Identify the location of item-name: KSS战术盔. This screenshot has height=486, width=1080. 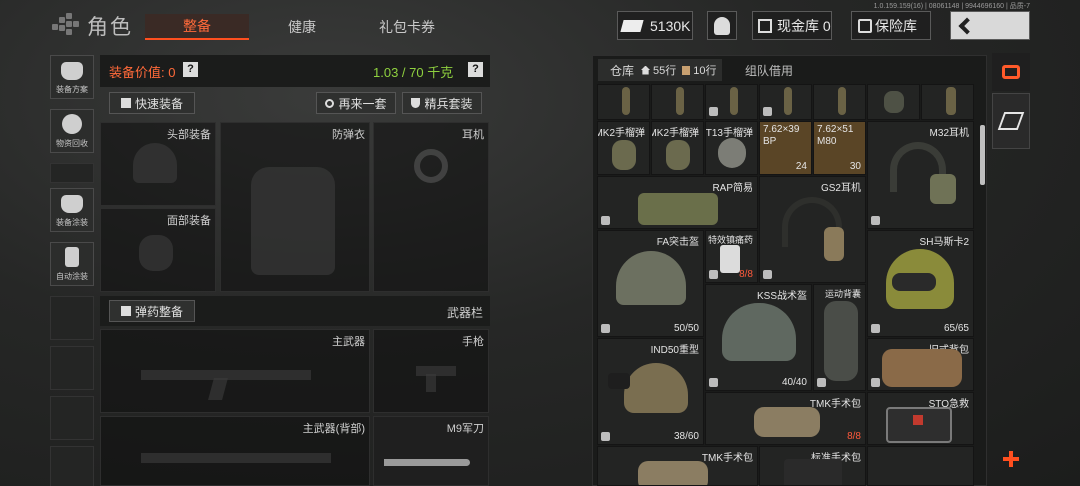
(781, 296).